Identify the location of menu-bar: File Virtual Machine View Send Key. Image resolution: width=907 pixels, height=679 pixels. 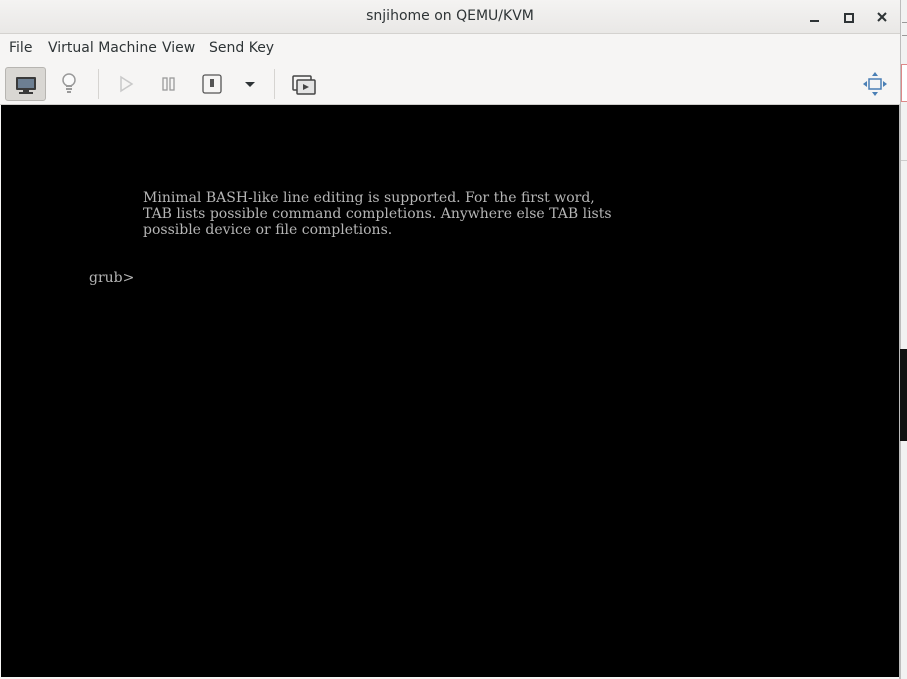
(450, 48).